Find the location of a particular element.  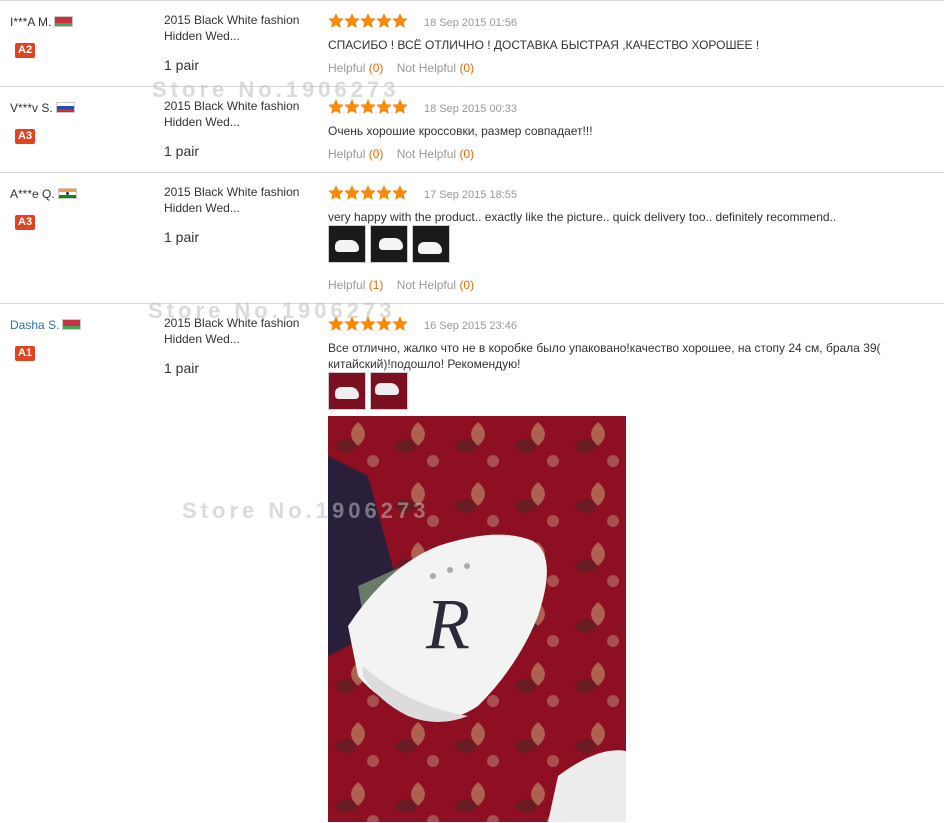

buyer-name: I***A M. is located at coordinates (42, 22).